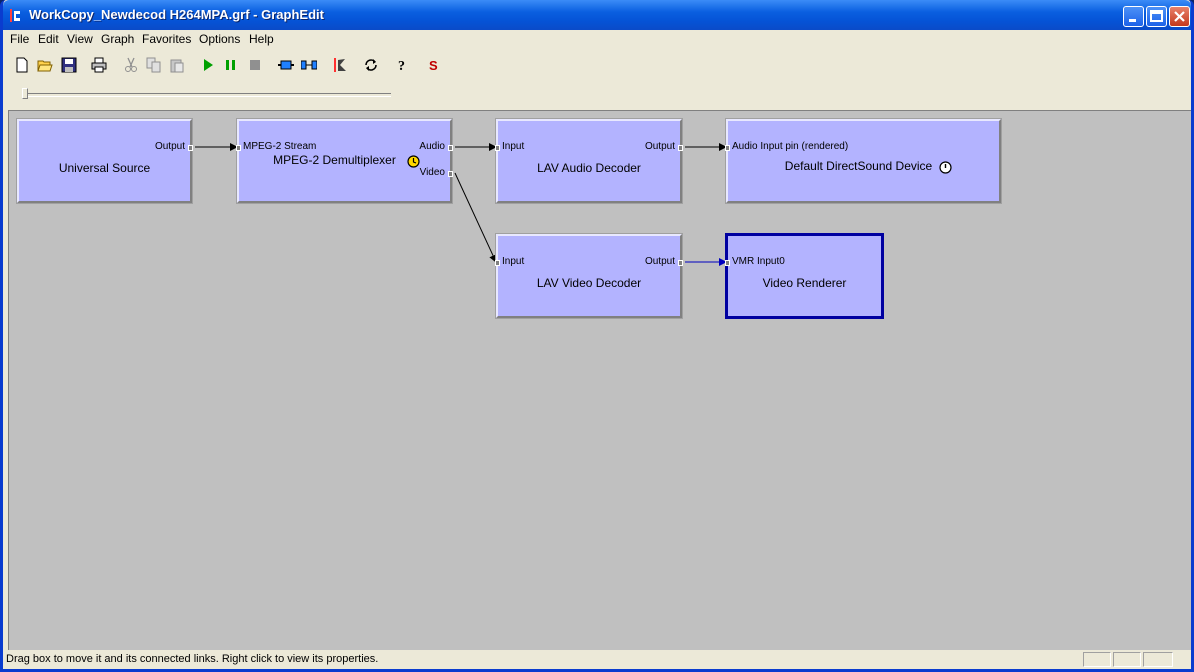  I want to click on seek-label: S, so click(433, 65).